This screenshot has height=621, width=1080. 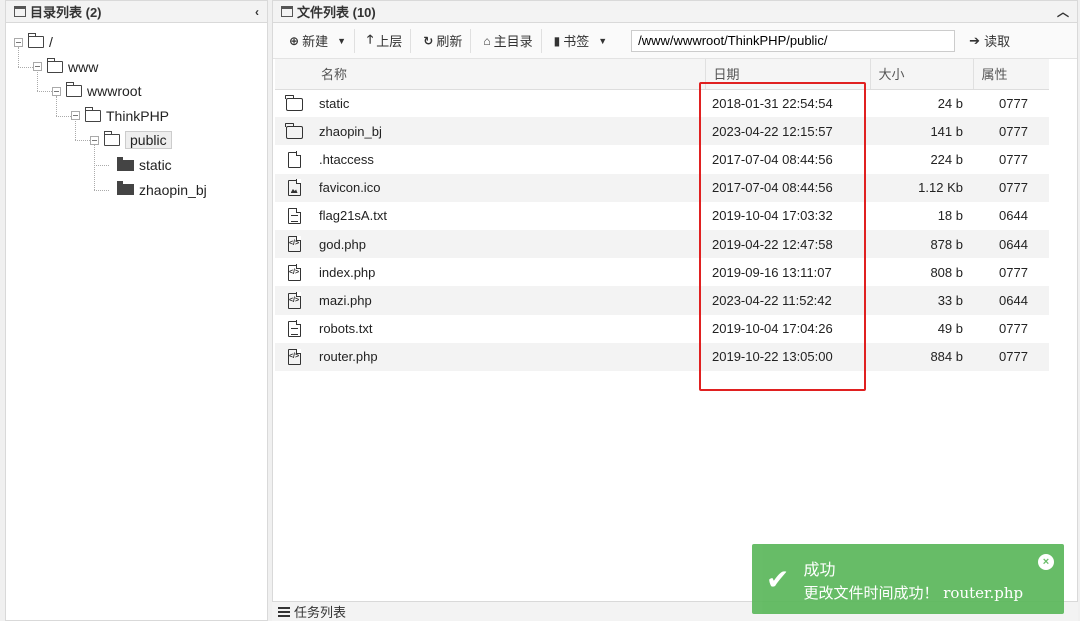 What do you see at coordinates (662, 103) in the screenshot?
I see `file-row: static 2018-01-31 22:54:54 24 b 0777` at bounding box center [662, 103].